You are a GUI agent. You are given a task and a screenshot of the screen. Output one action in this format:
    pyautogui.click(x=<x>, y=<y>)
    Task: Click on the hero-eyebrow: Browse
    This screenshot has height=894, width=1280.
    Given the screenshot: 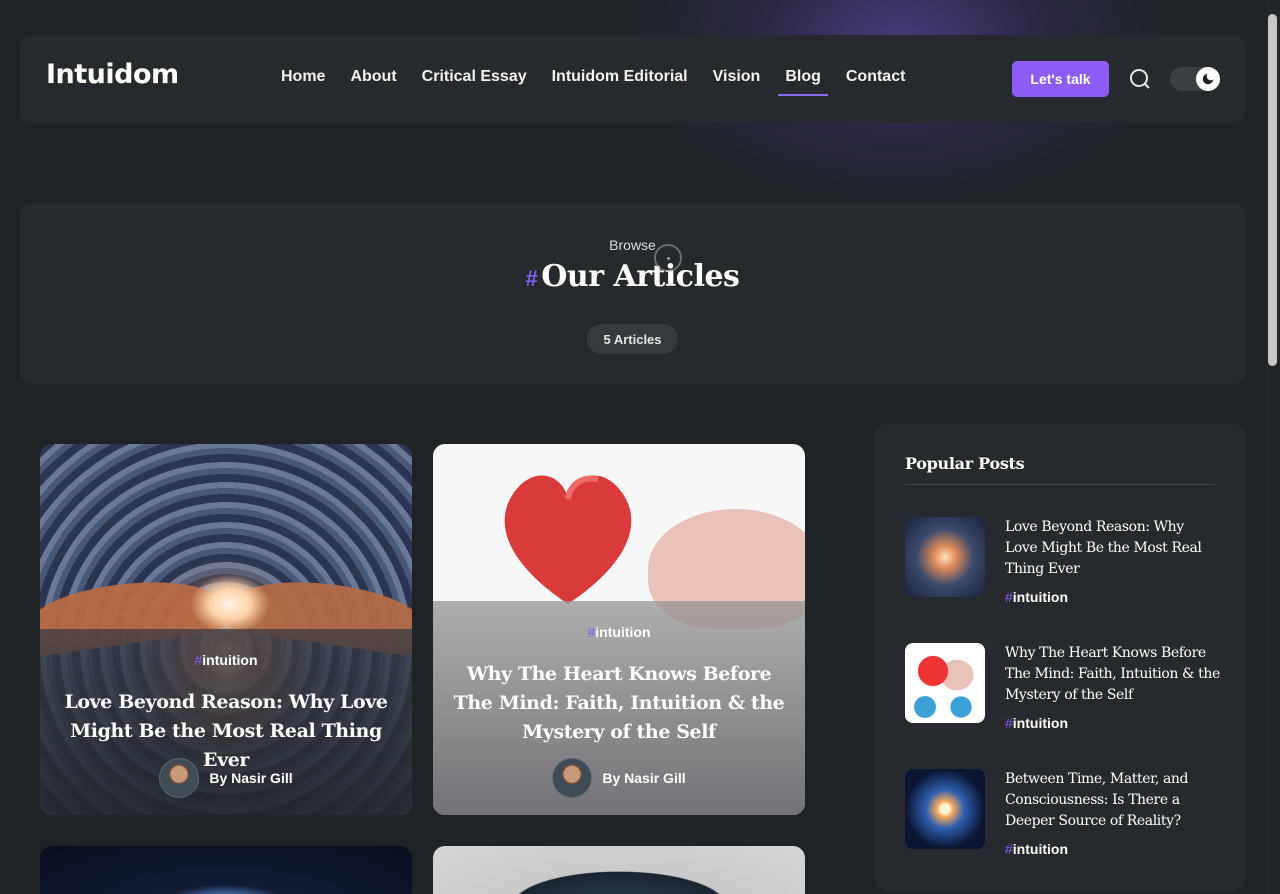 What is the action you would take?
    pyautogui.click(x=632, y=245)
    